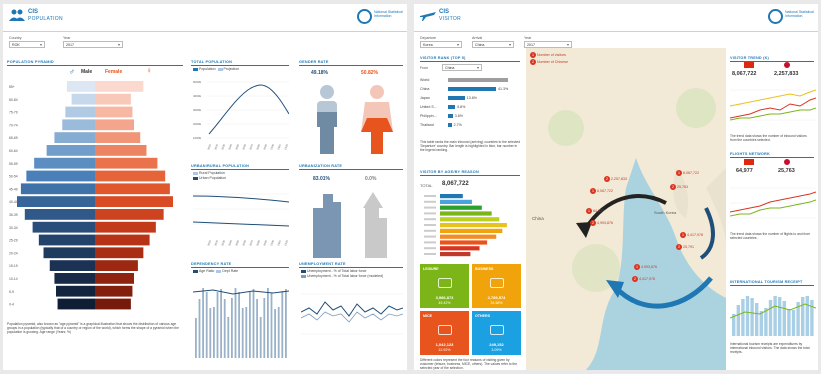  I want to click on map-pin: 2 25,791, so click(685, 247).